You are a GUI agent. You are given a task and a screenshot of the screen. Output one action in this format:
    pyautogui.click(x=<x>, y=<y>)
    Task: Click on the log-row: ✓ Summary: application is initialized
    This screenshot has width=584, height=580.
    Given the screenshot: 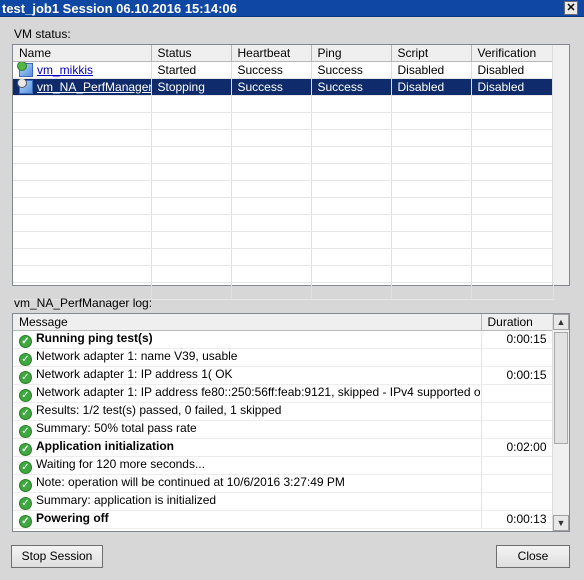 What is the action you would take?
    pyautogui.click(x=283, y=501)
    